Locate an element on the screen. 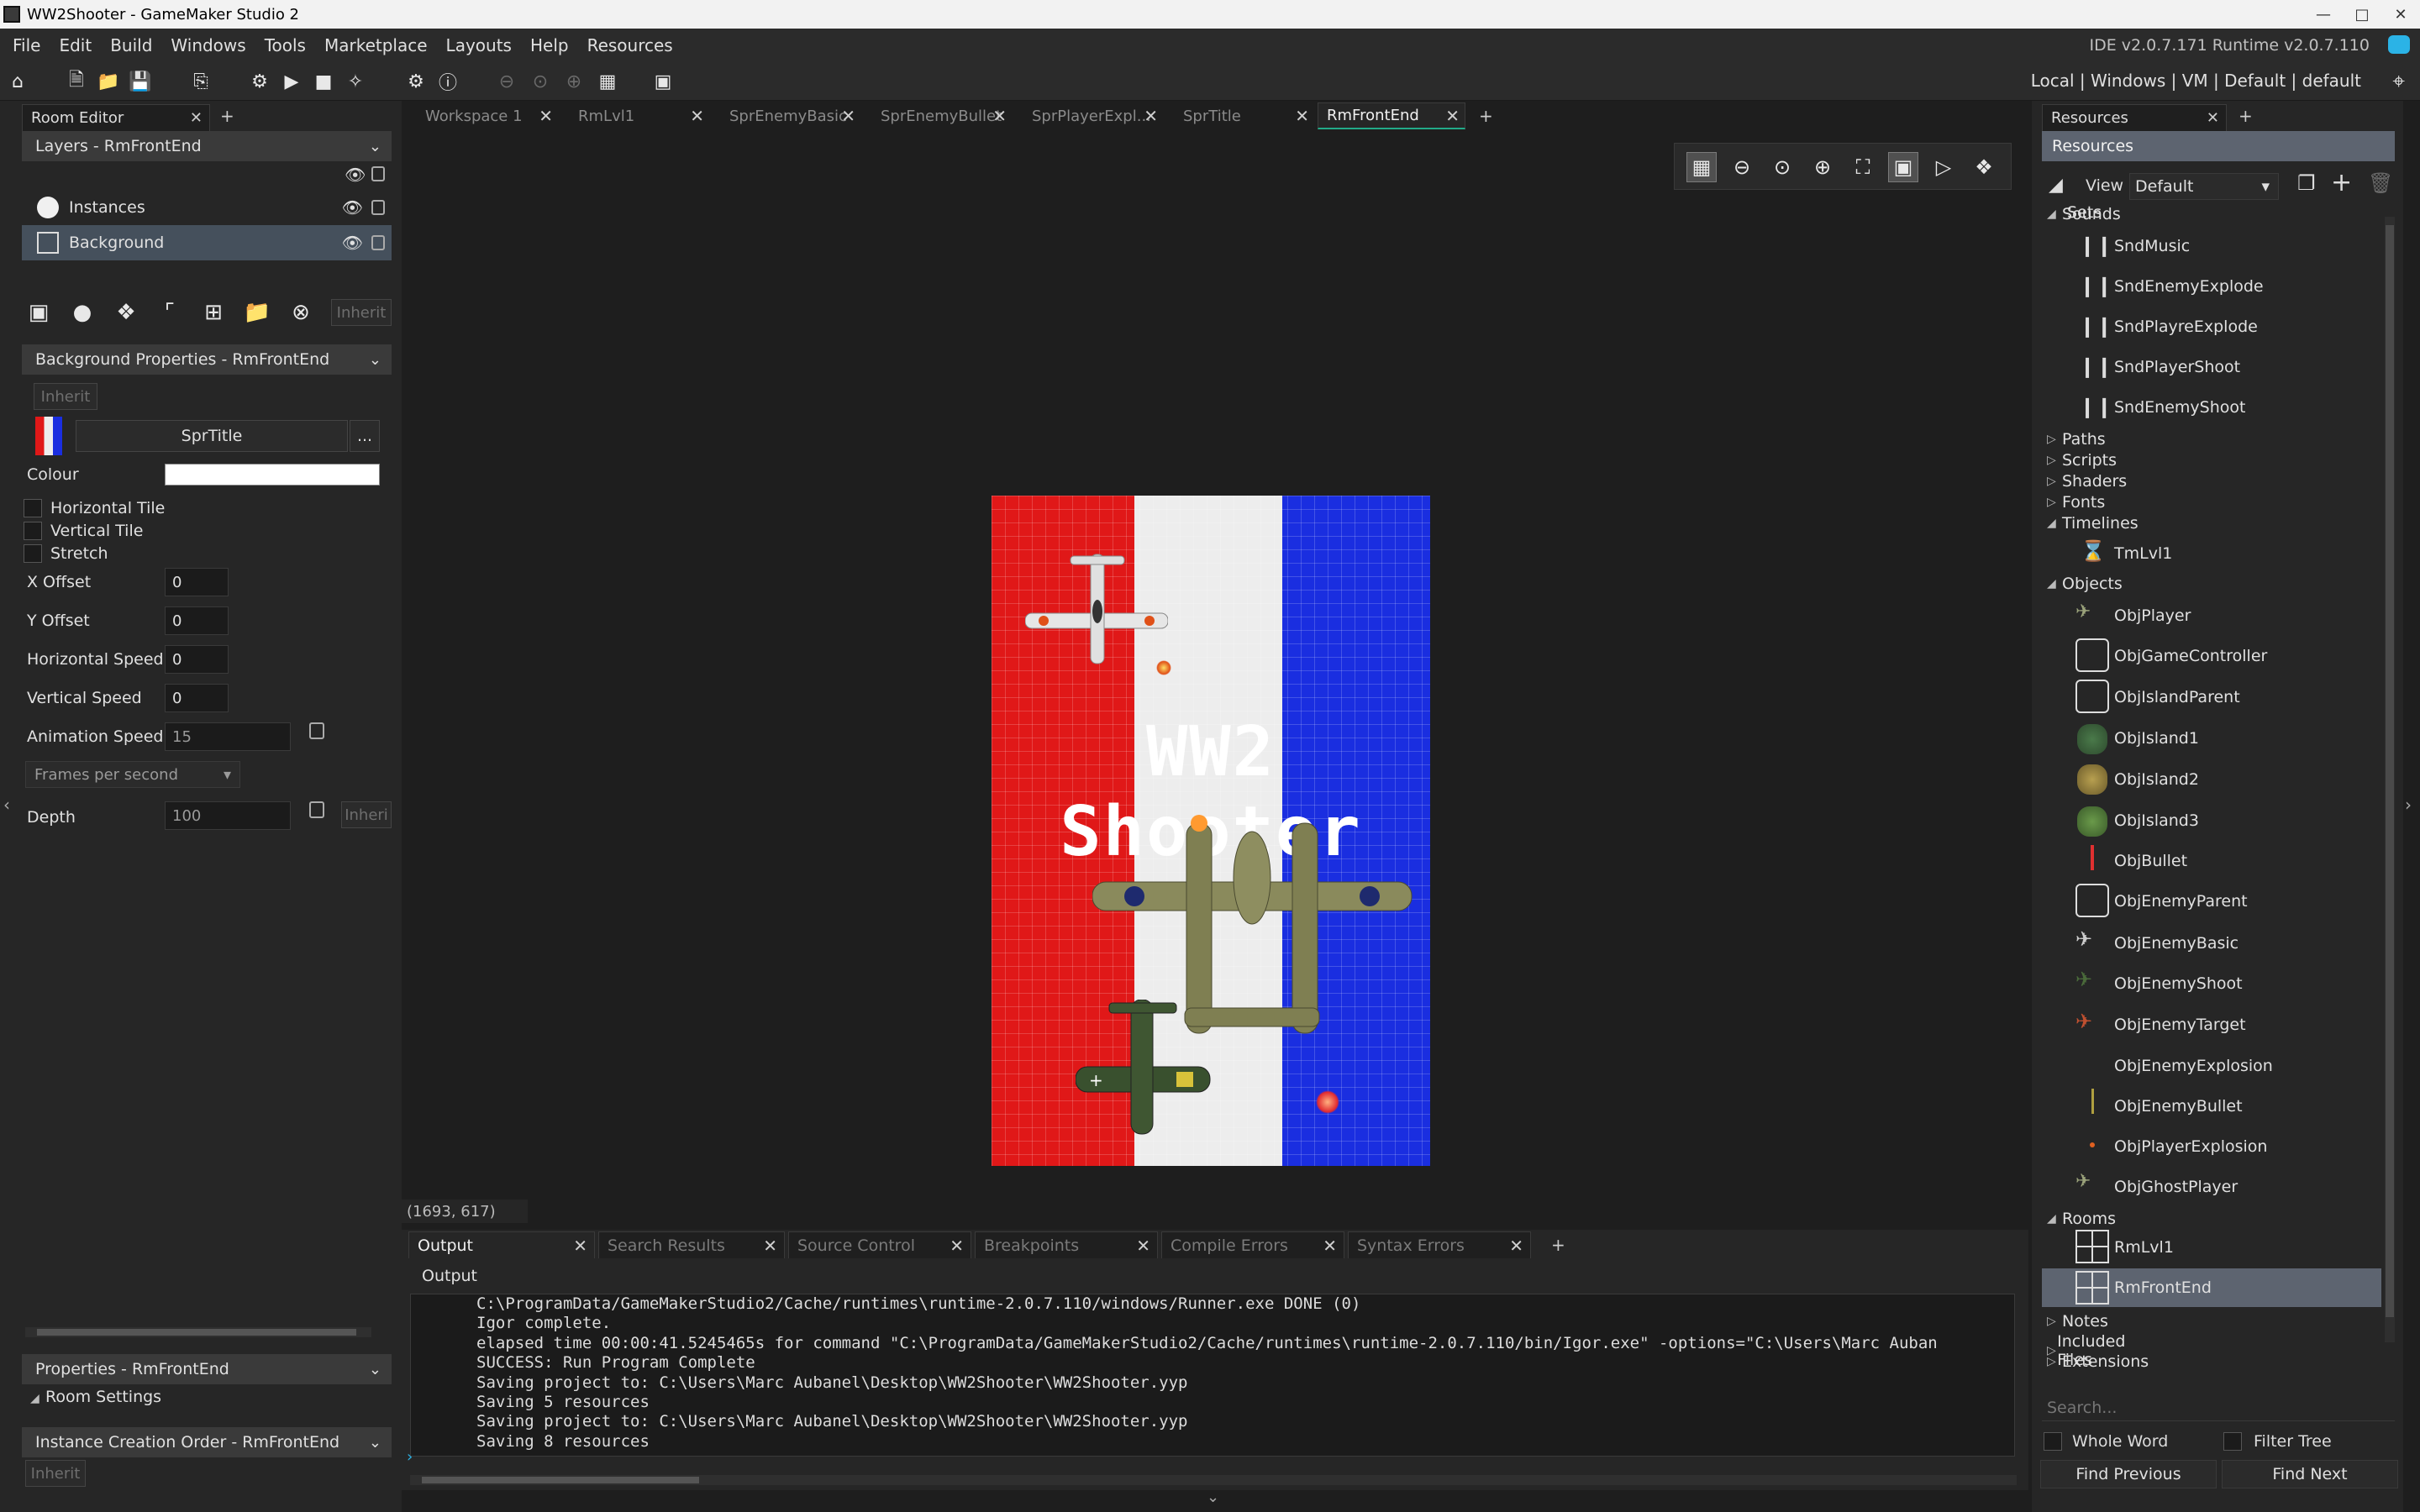  inherit-properties-button: Inherit is located at coordinates (65, 396).